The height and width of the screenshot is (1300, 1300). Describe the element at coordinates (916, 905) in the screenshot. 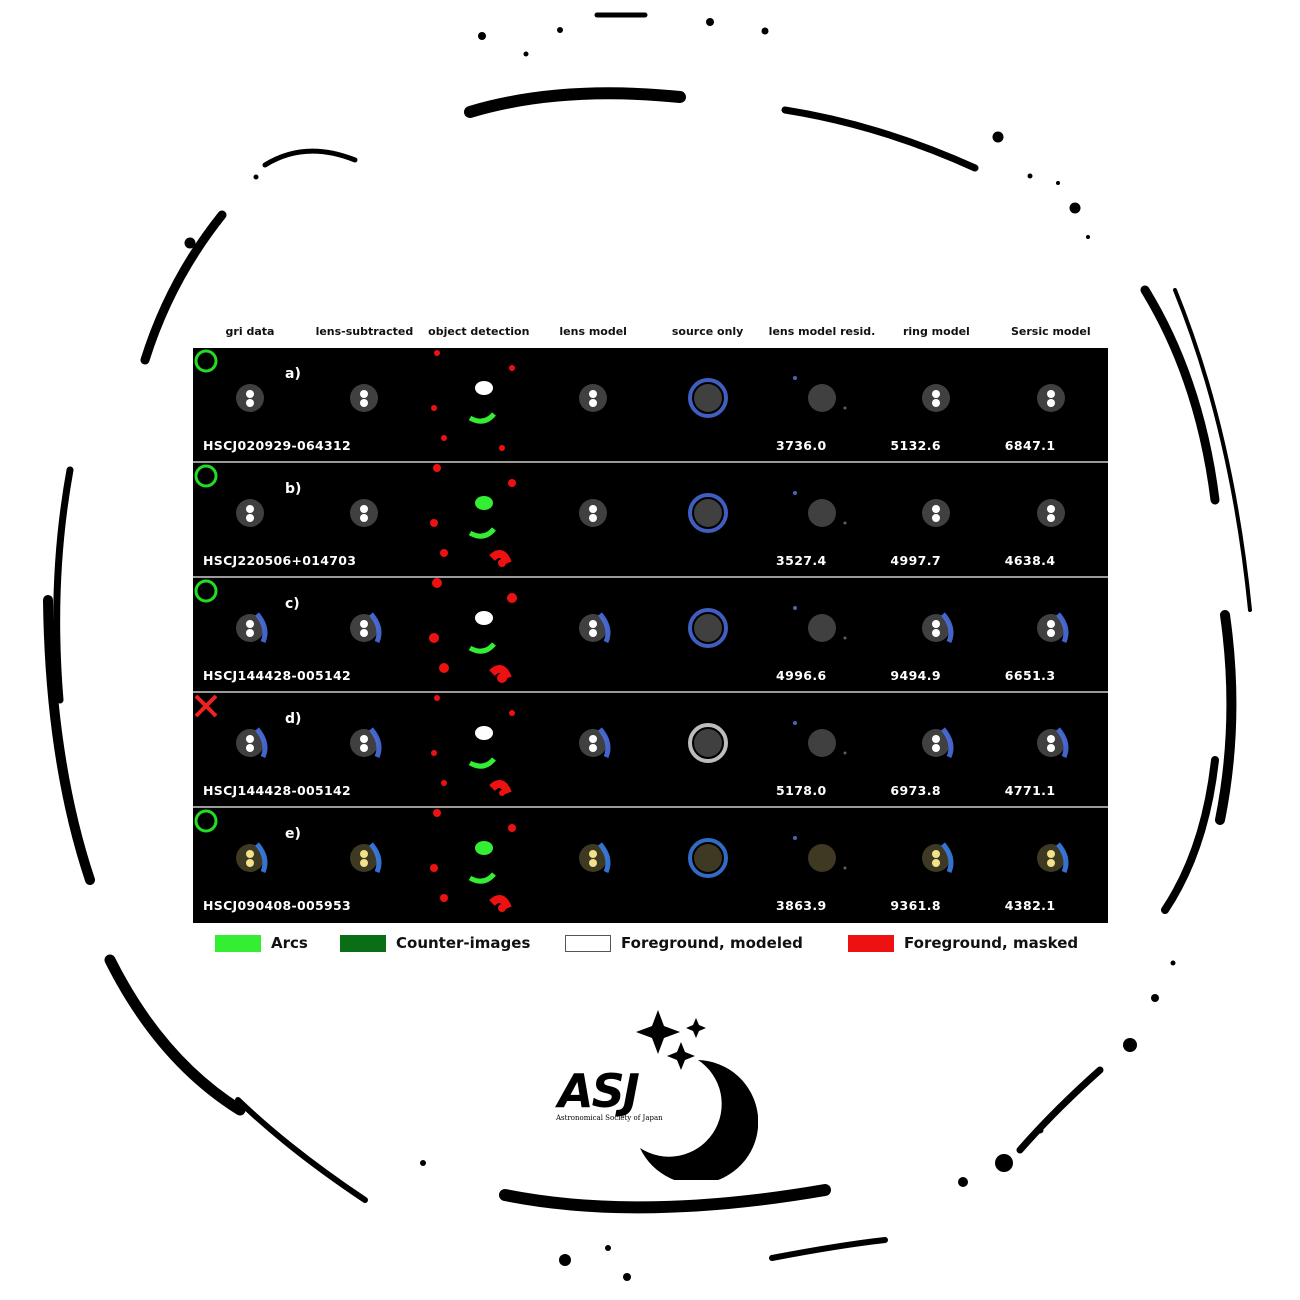

I see `fit-score: 9361.8` at that location.